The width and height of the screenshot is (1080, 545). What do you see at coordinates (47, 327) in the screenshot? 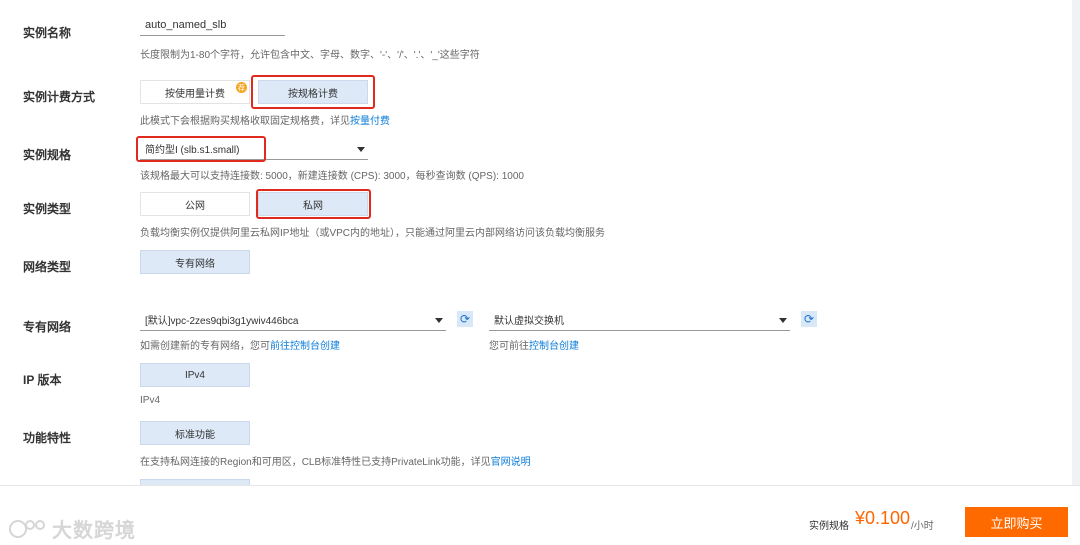
I see `vpc-label: 专有网络` at bounding box center [47, 327].